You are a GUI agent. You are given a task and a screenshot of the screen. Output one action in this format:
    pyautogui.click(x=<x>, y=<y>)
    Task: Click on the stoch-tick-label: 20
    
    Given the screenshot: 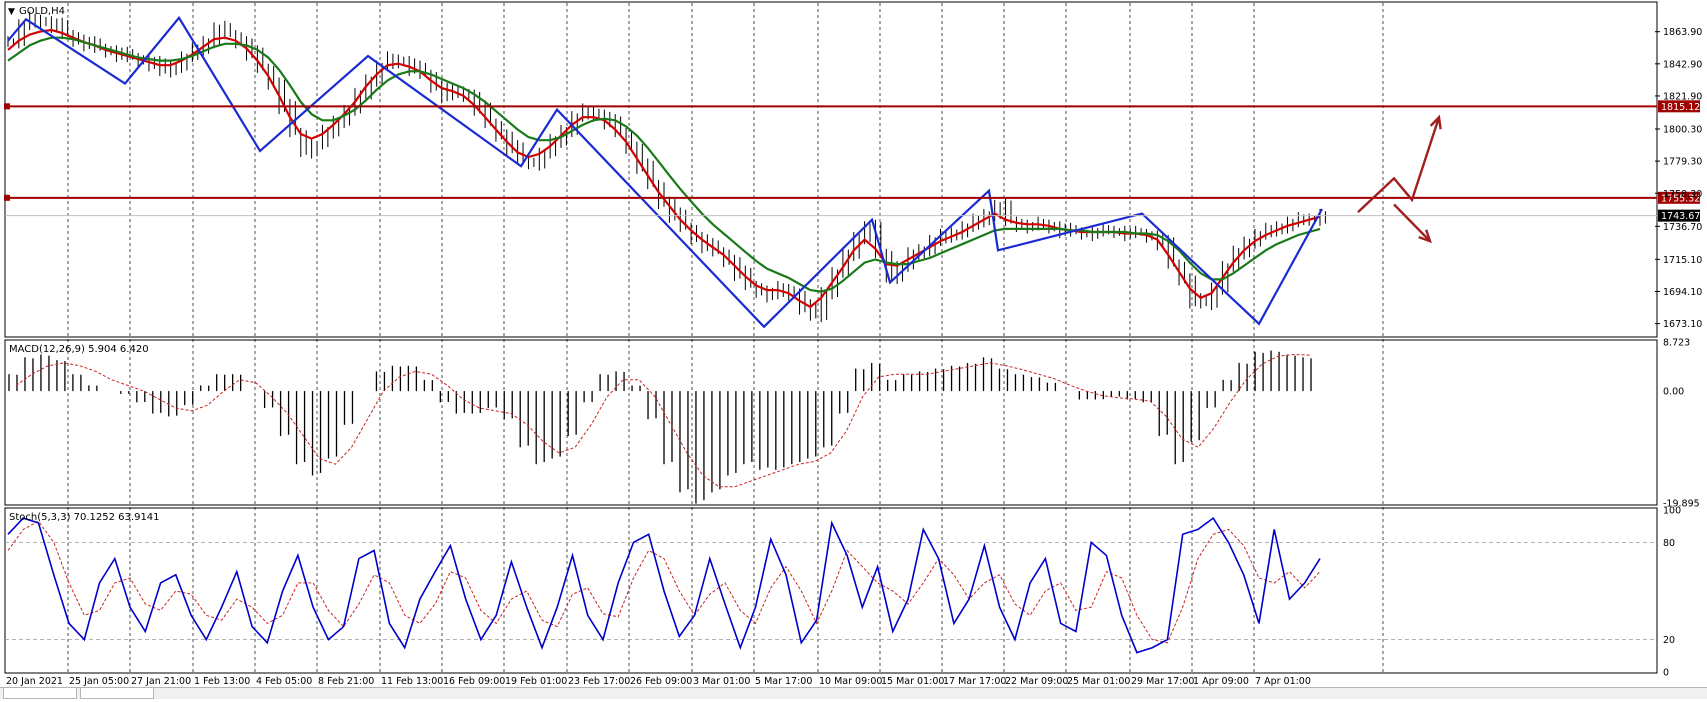 What is the action you would take?
    pyautogui.click(x=1669, y=640)
    